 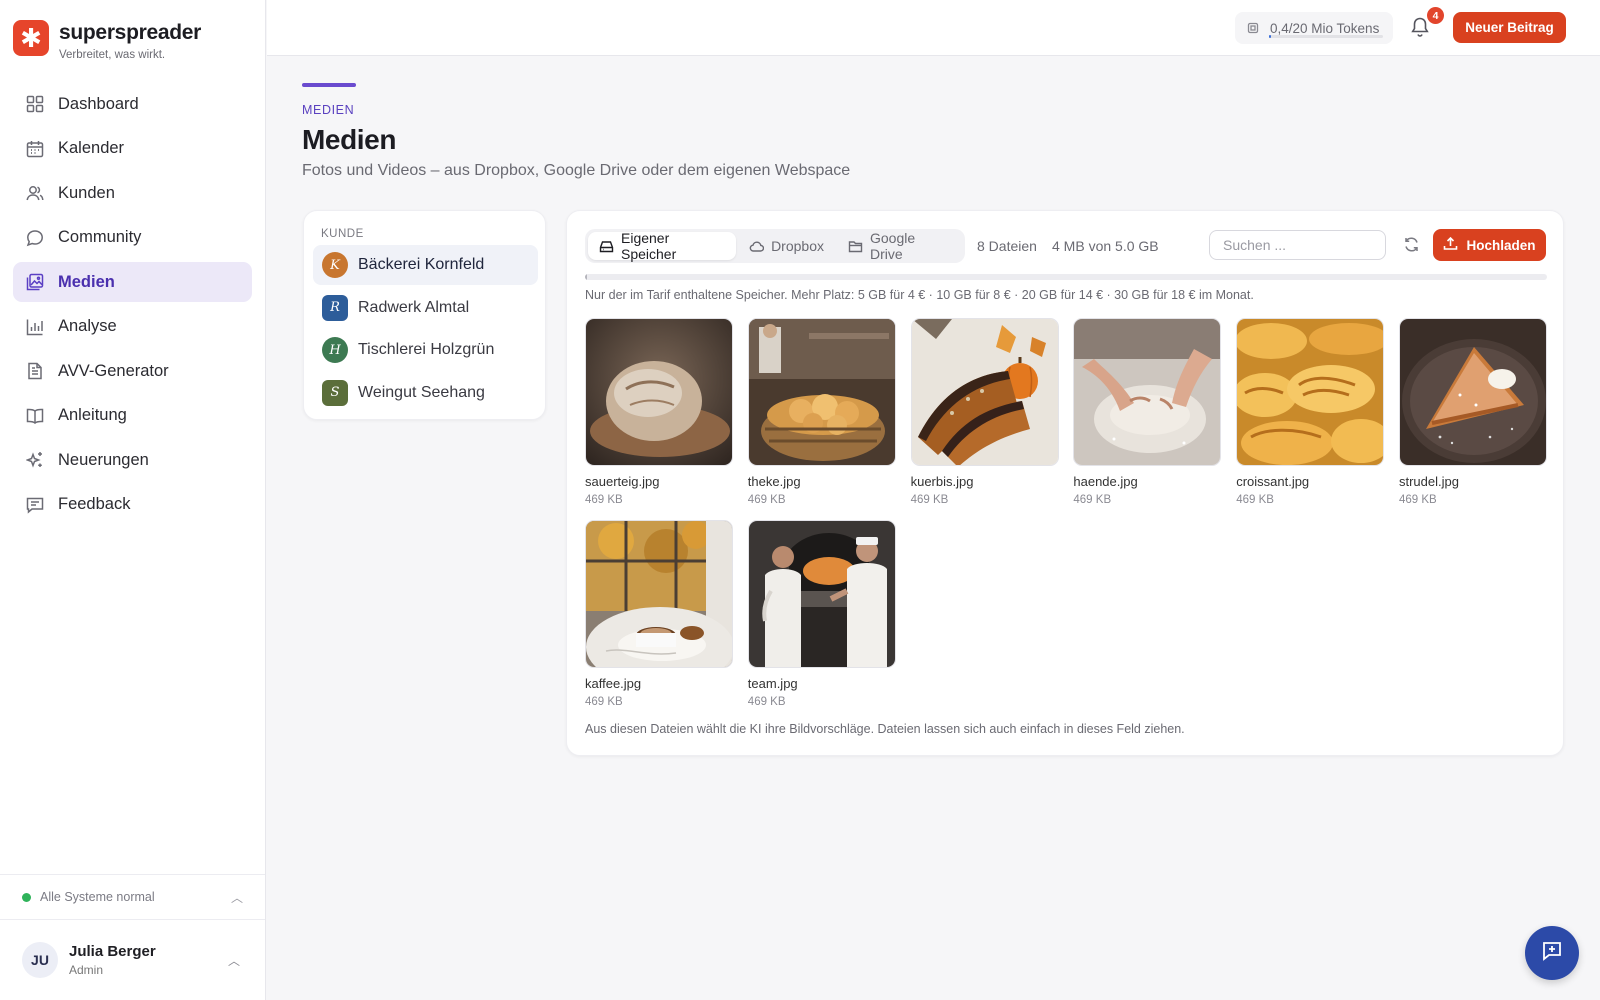 I want to click on topbar: 0,4/20 Mio Tokens 4 Neuer Beitrag, so click(x=933, y=28).